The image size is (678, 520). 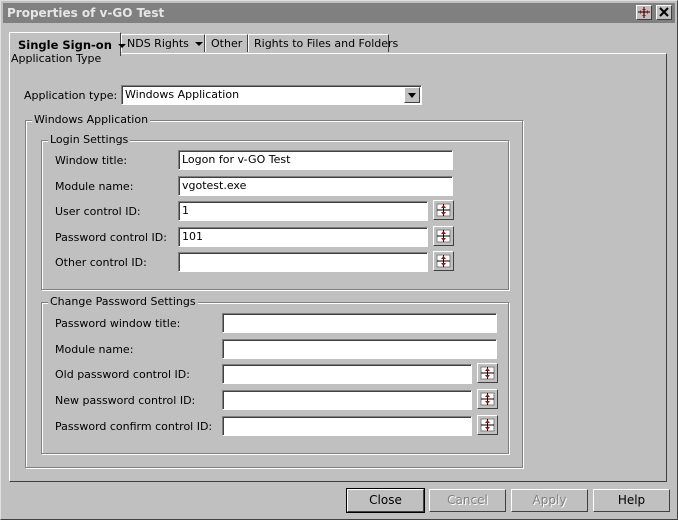 What do you see at coordinates (631, 500) in the screenshot?
I see `help-button: Help` at bounding box center [631, 500].